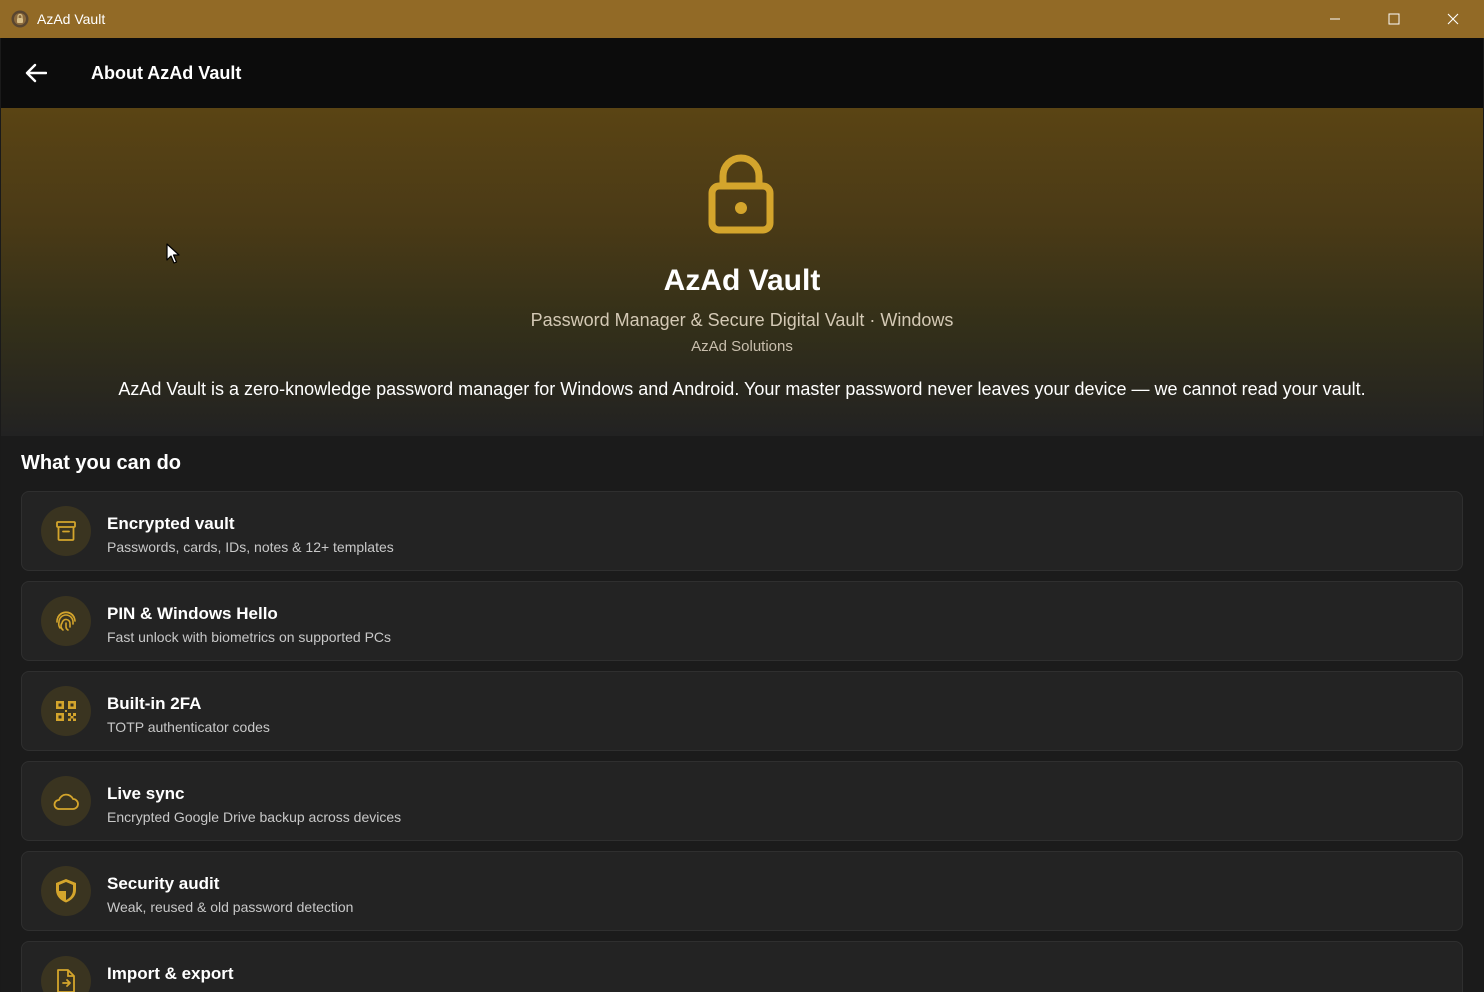 The image size is (1484, 992). What do you see at coordinates (230, 907) in the screenshot?
I see `feature-subtitle: Weak, reused & old password detection` at bounding box center [230, 907].